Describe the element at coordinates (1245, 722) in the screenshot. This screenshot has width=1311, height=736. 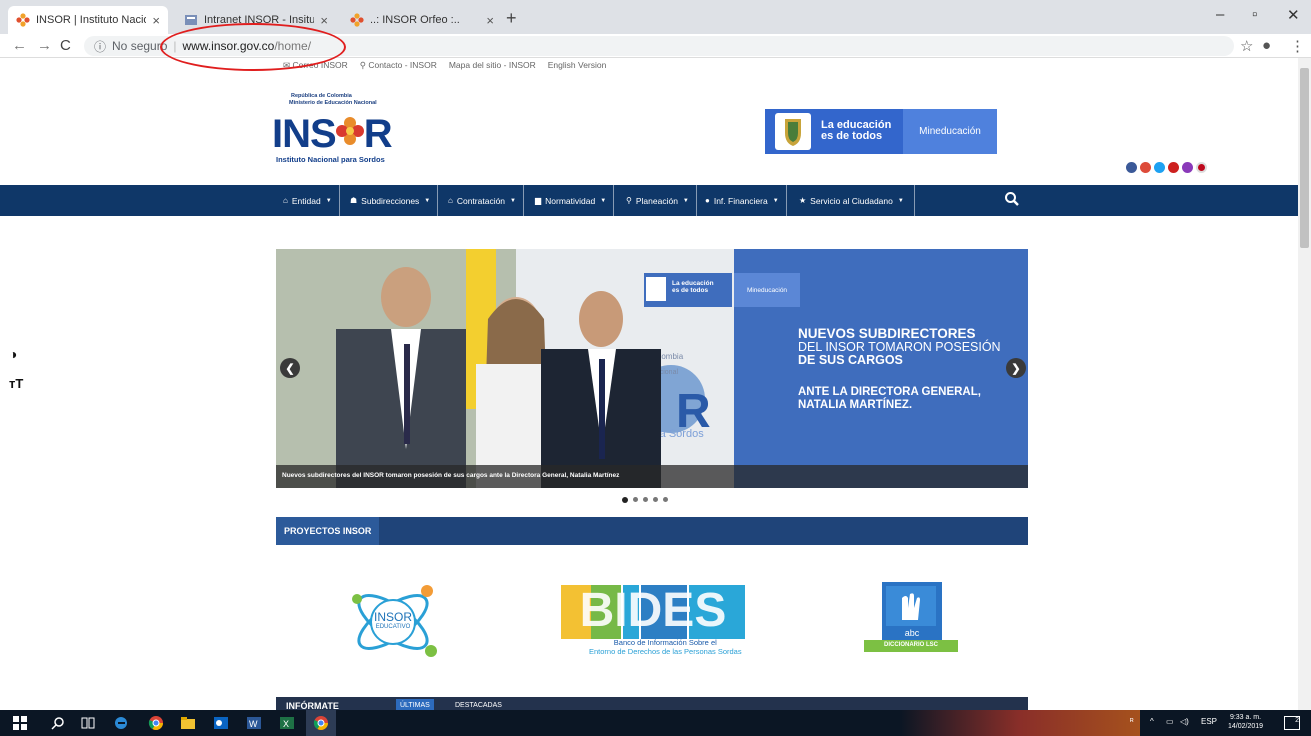
I see `clock: 9:33 a. m. 14/02/2019` at that location.